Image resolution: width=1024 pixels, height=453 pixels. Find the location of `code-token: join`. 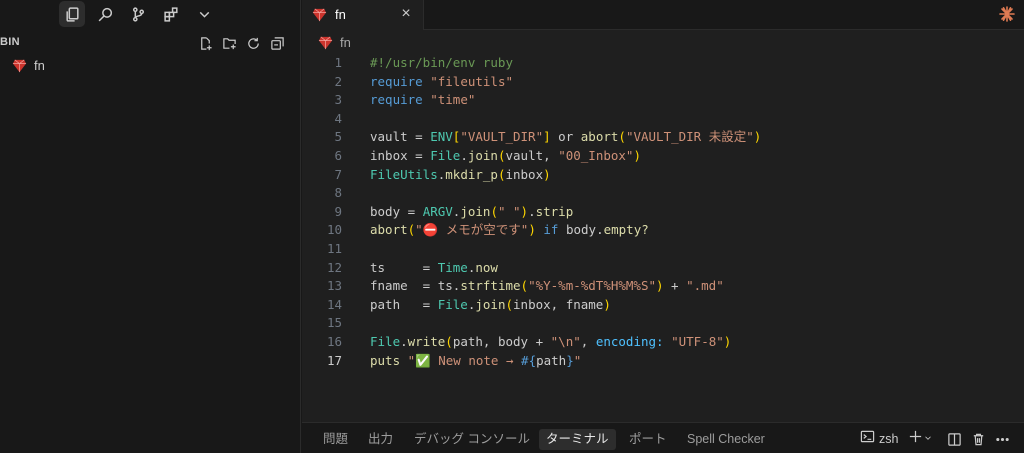

code-token: join is located at coordinates (490, 304).